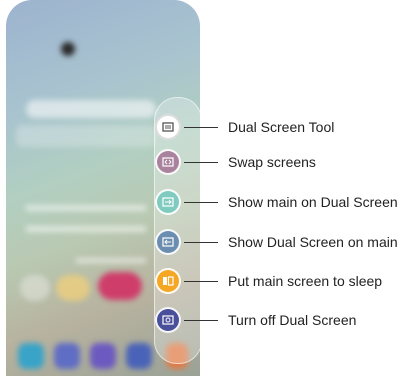 Image resolution: width=406 pixels, height=376 pixels. I want to click on label-swap-screens: Swap screens, so click(272, 162).